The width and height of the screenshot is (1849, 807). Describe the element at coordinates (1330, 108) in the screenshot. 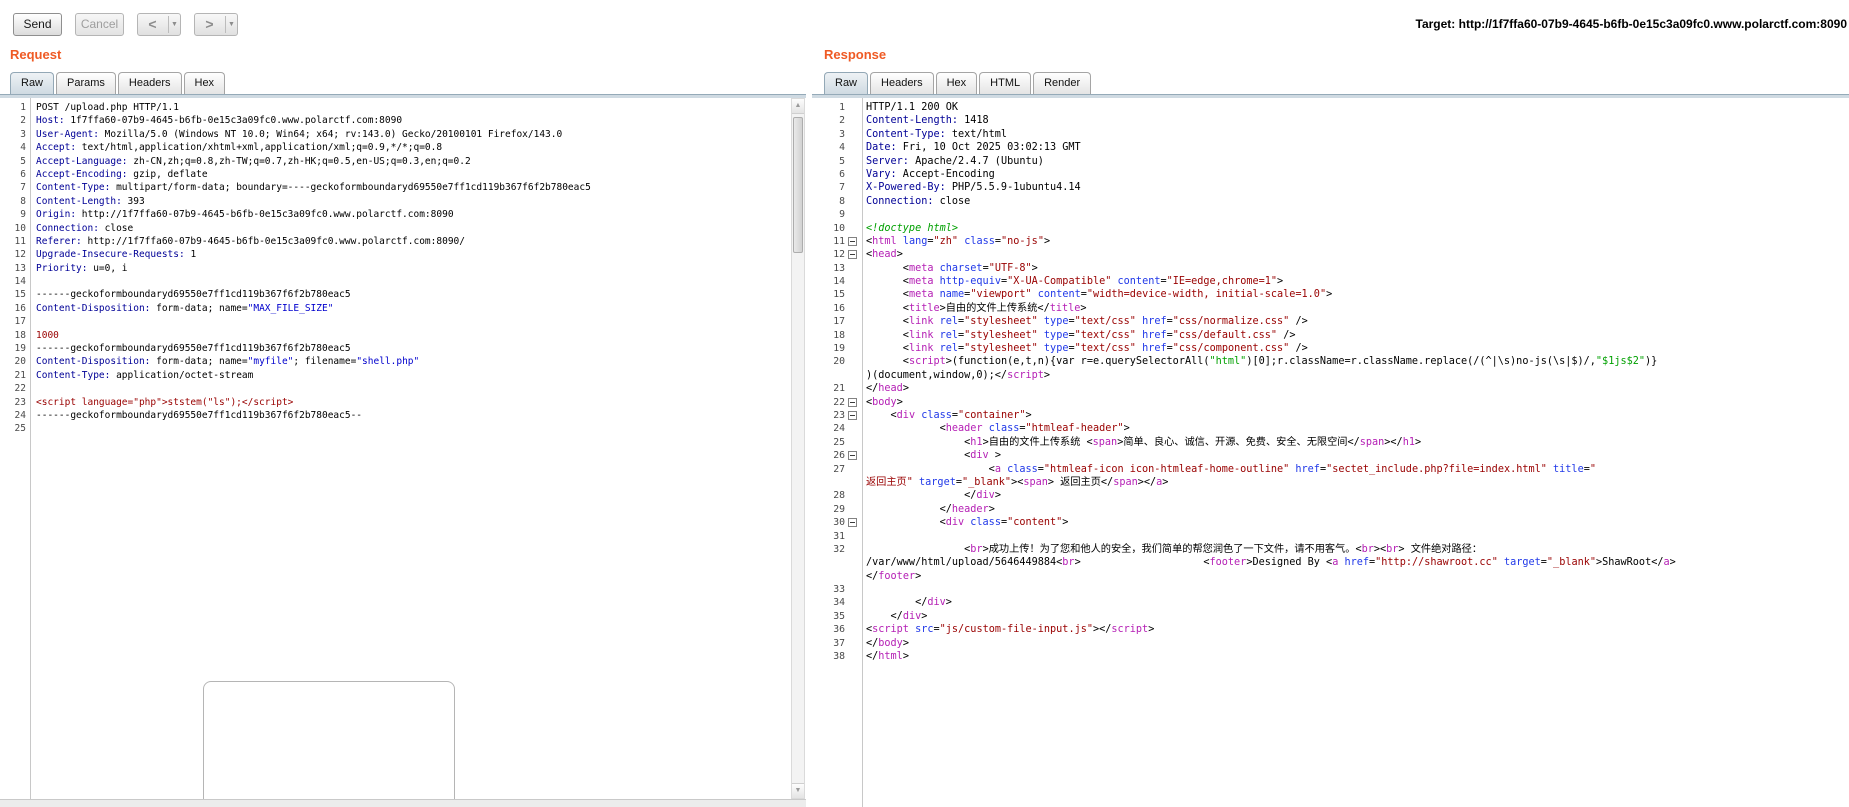

I see `response-line: 1 HTTP/1.1 200 OK` at that location.